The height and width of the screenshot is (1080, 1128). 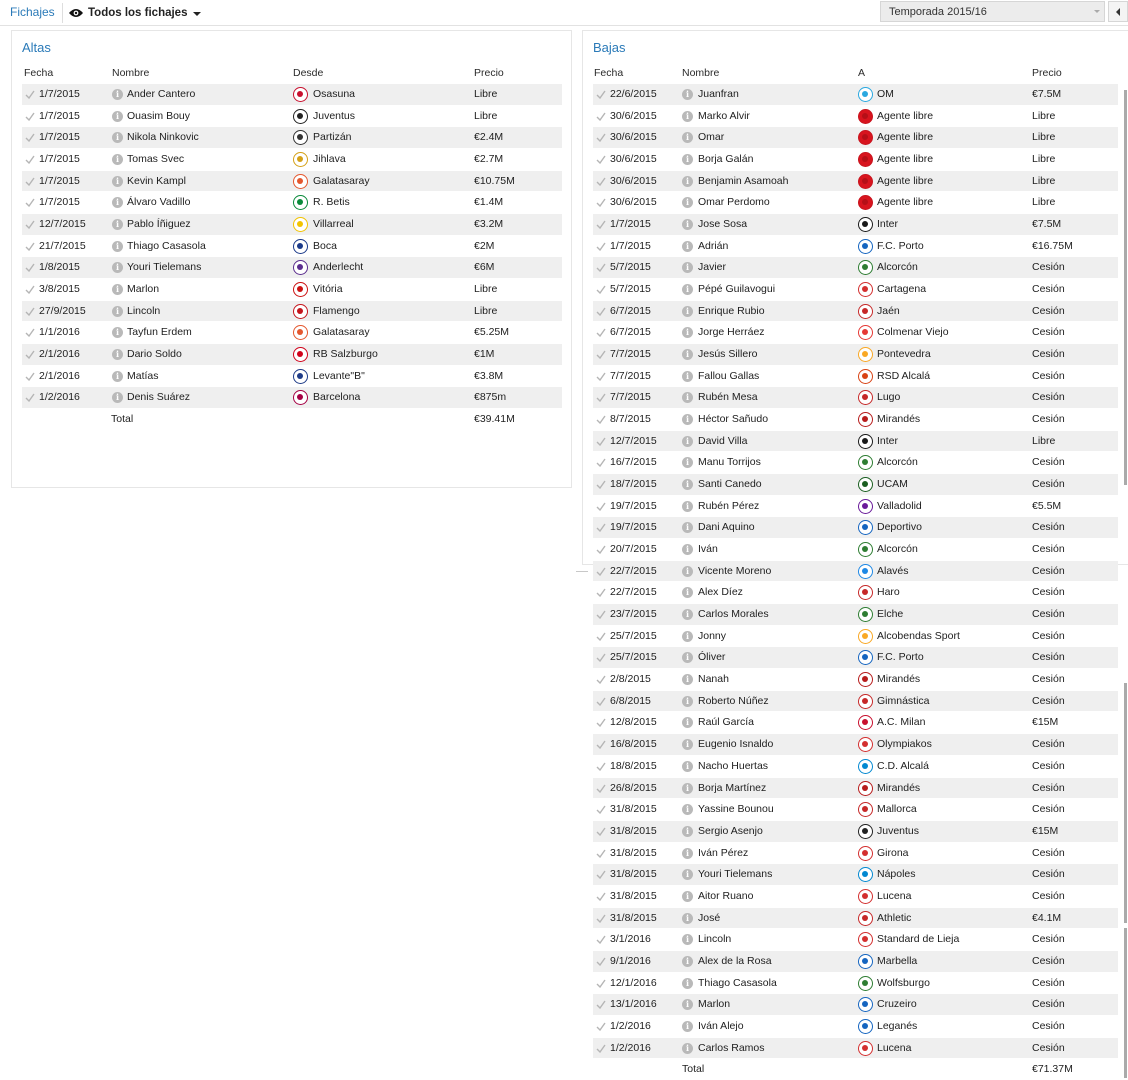 I want to click on table-row: 31/8/2015 i José Athletic €4.1M, so click(x=855, y=918).